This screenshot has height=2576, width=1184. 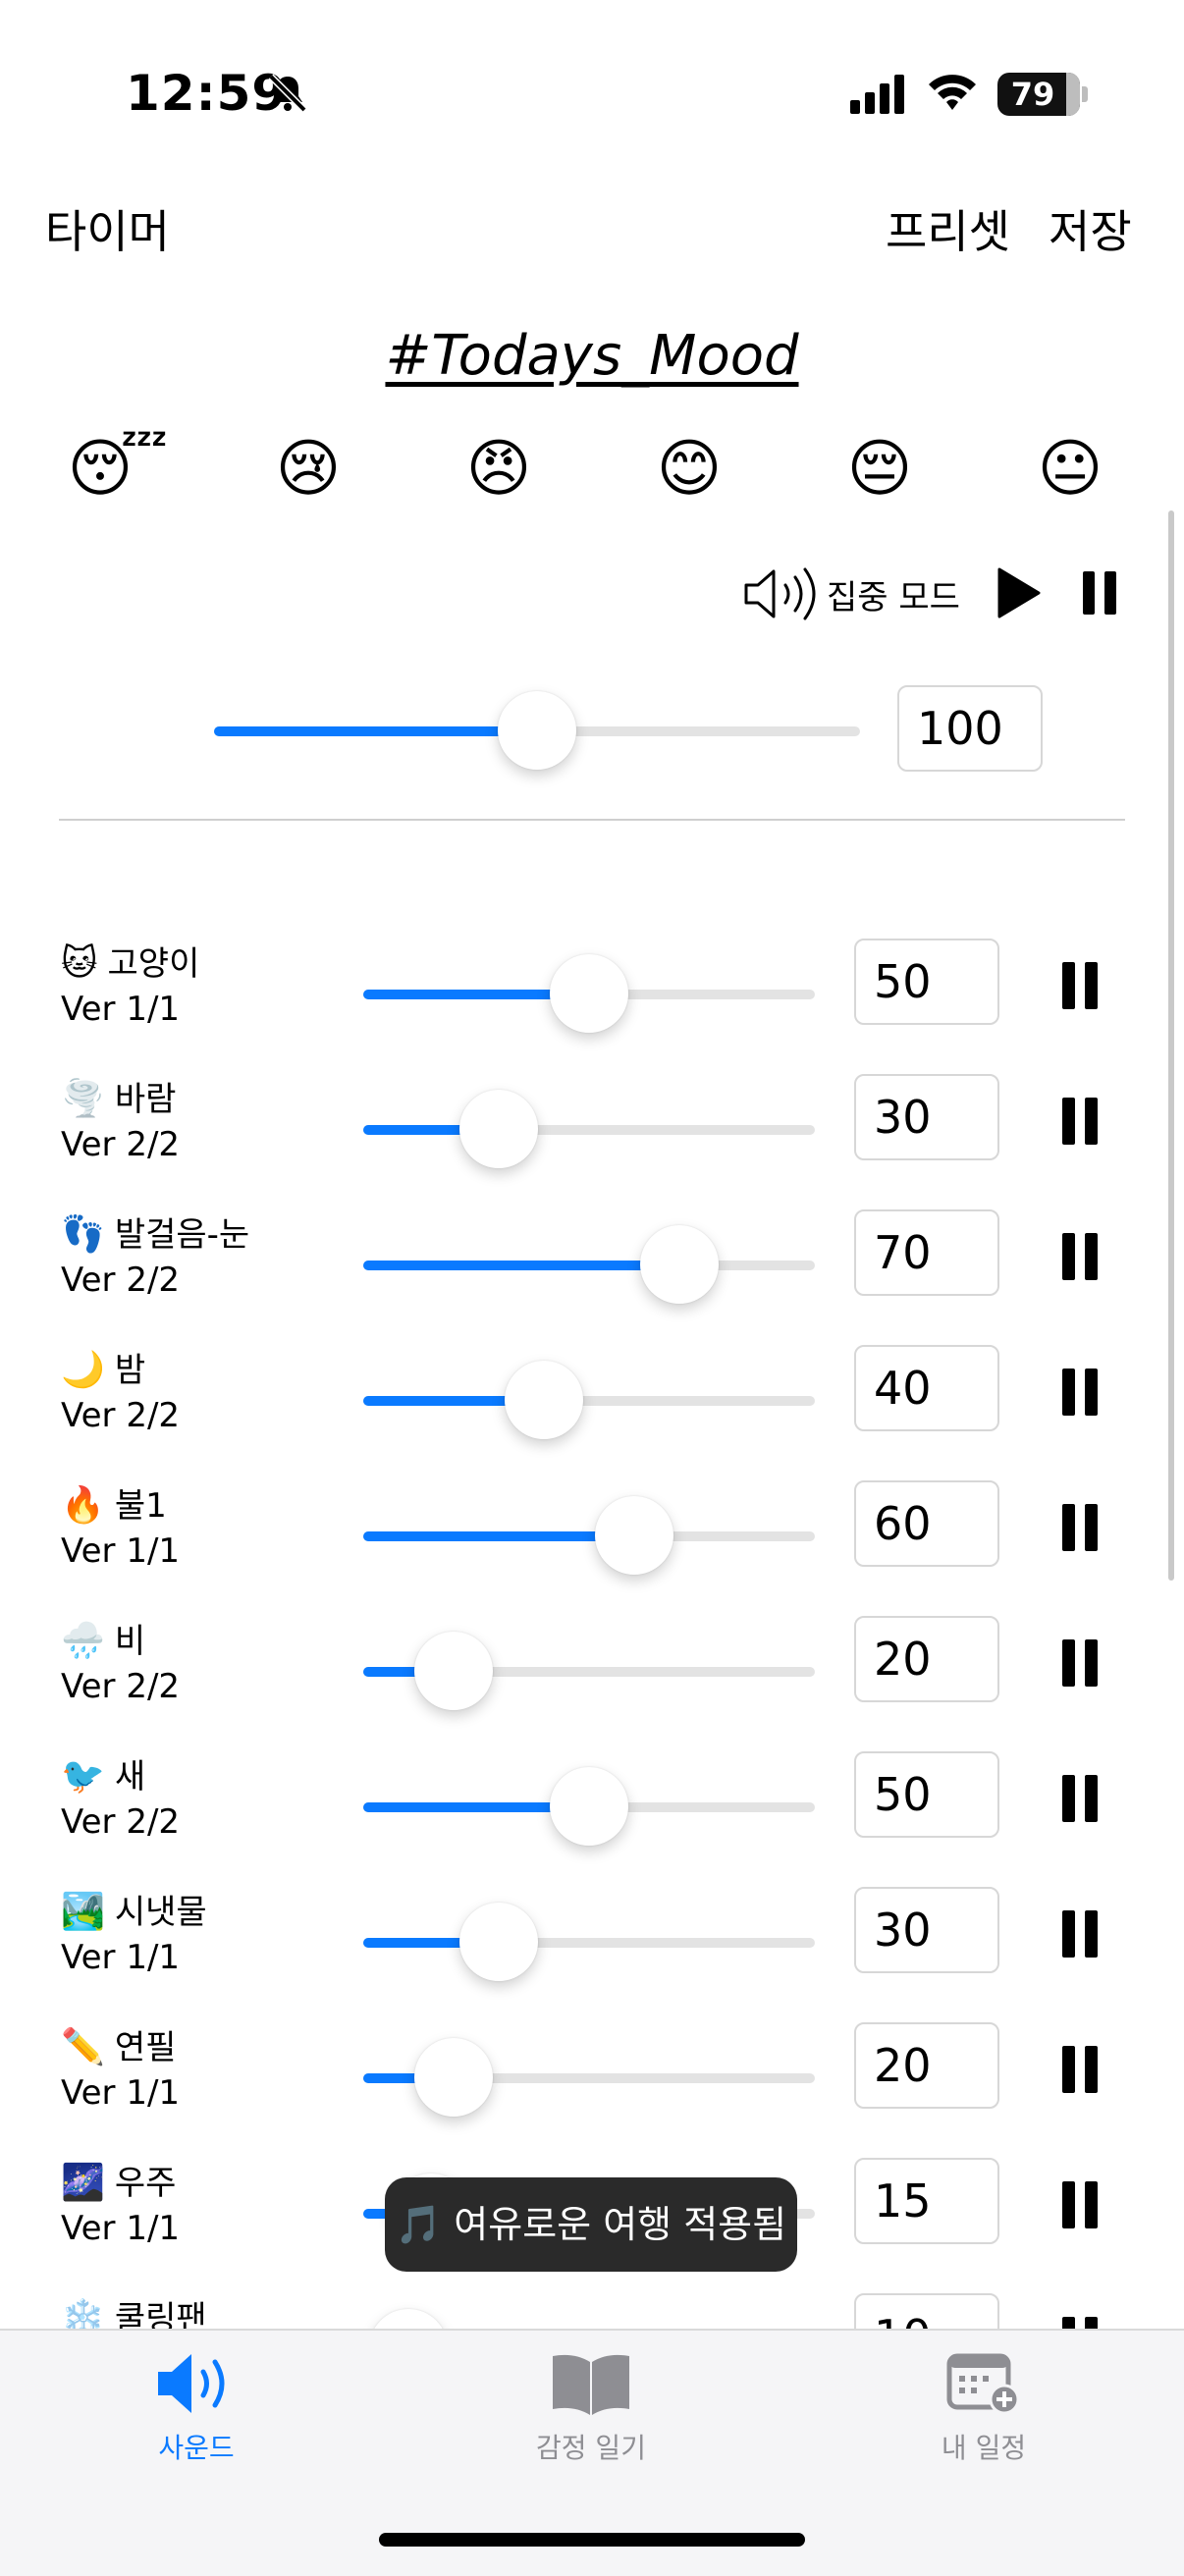 What do you see at coordinates (130, 1777) in the screenshot?
I see `sound-label: 새` at bounding box center [130, 1777].